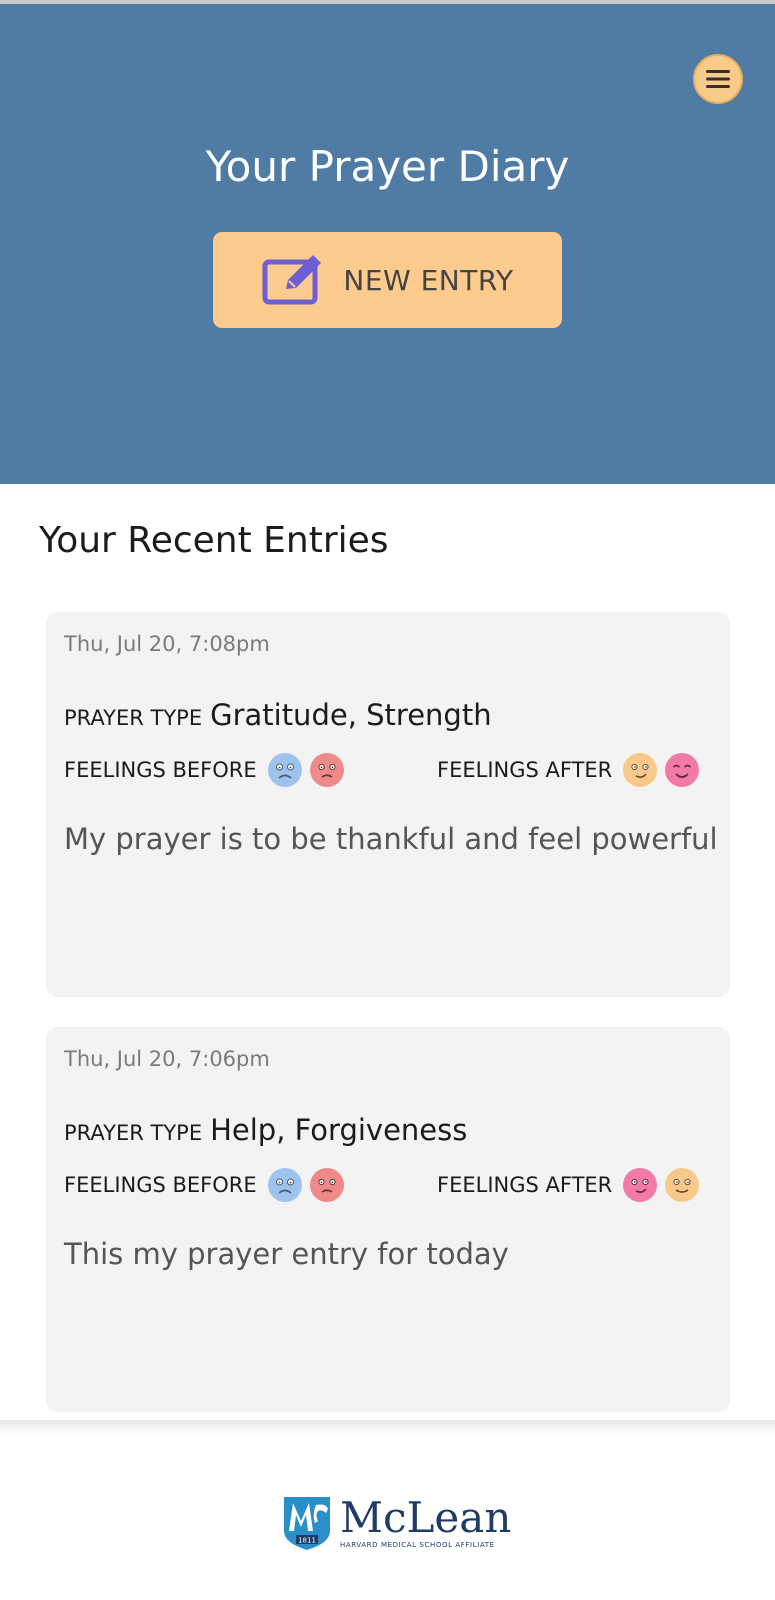 The image size is (775, 1600). What do you see at coordinates (167, 1059) in the screenshot?
I see `entry-date: Thu, Jul 20, 7:06pm` at bounding box center [167, 1059].